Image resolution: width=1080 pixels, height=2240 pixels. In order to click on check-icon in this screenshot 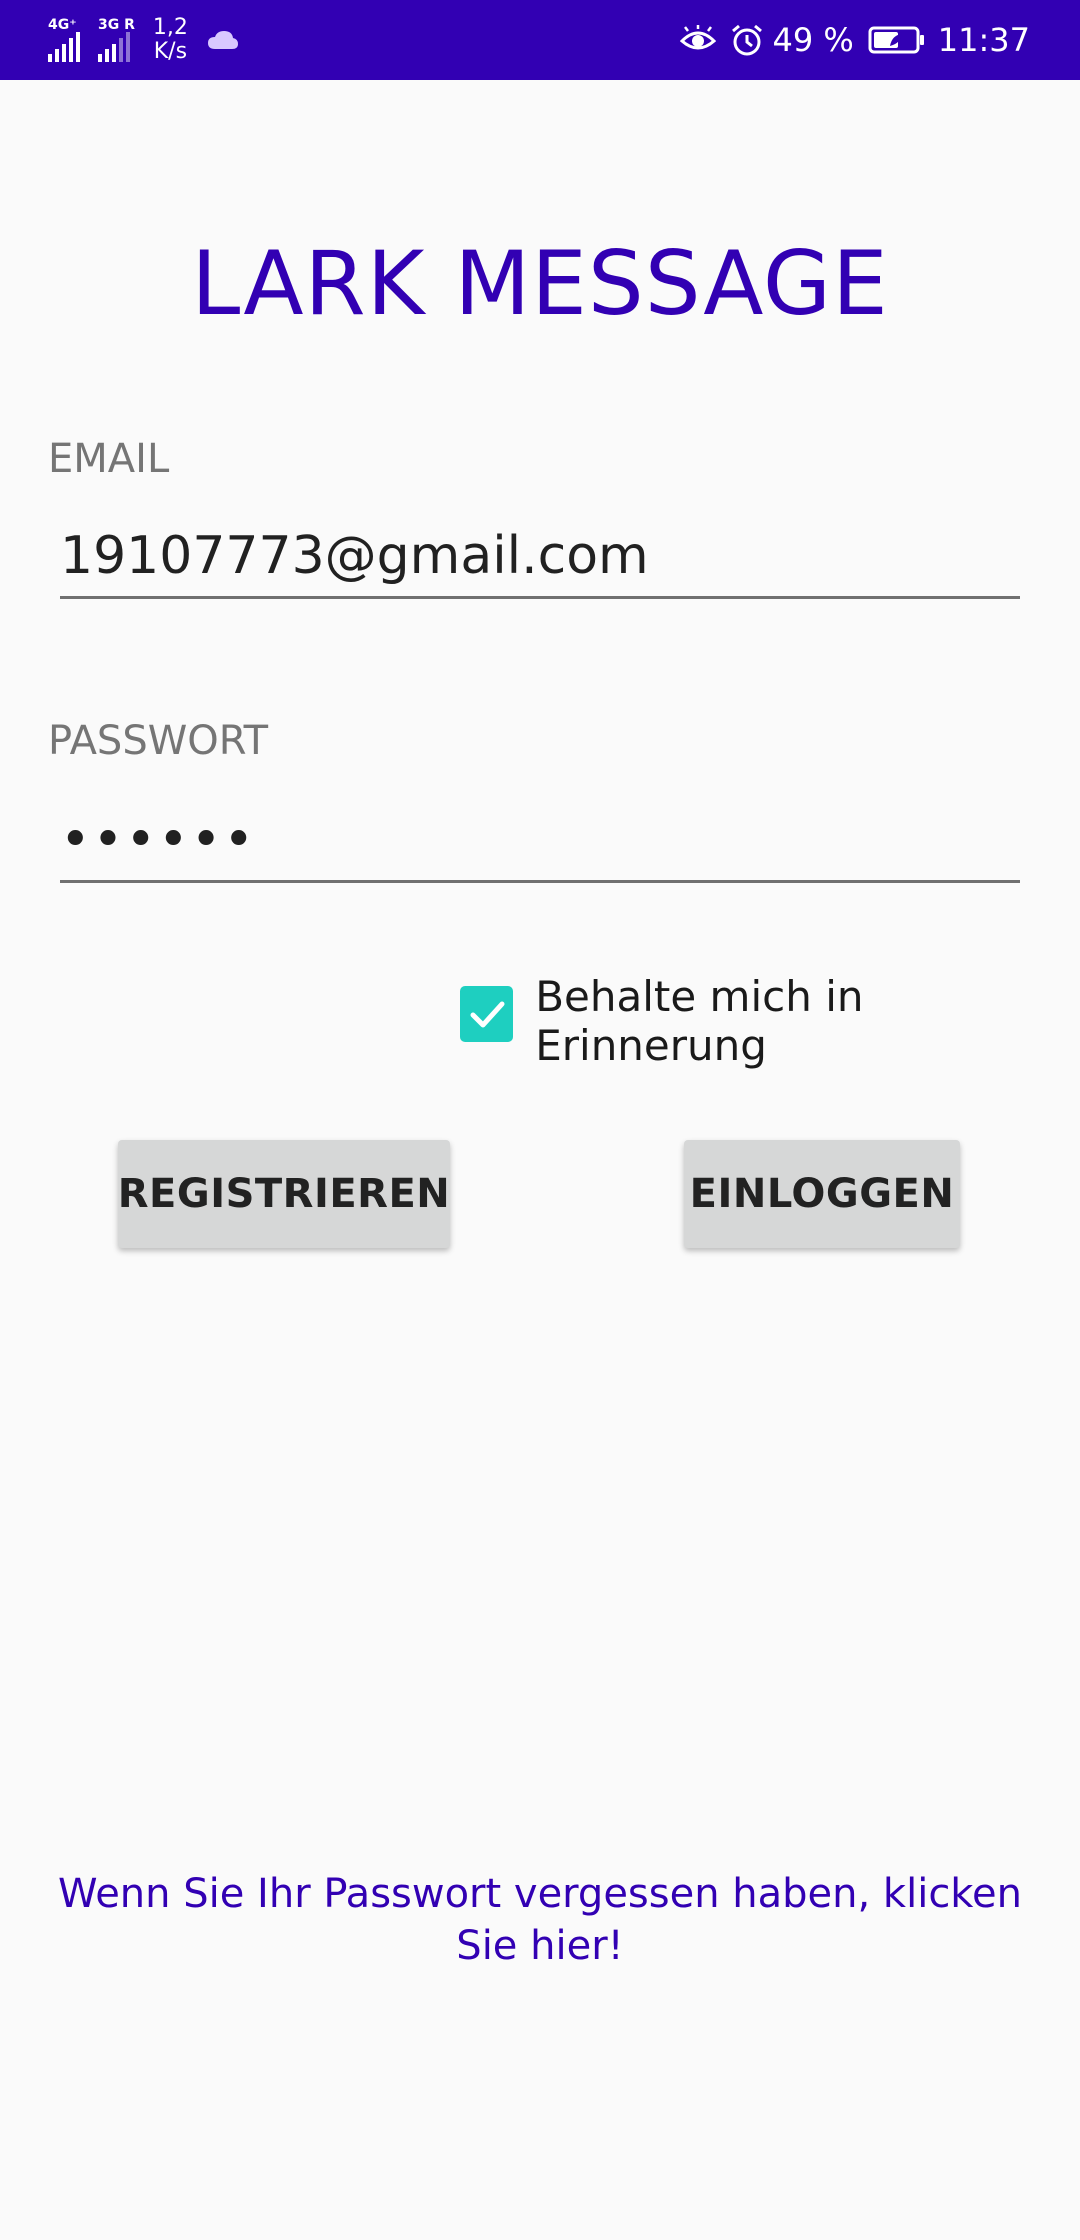, I will do `click(487, 1014)`.